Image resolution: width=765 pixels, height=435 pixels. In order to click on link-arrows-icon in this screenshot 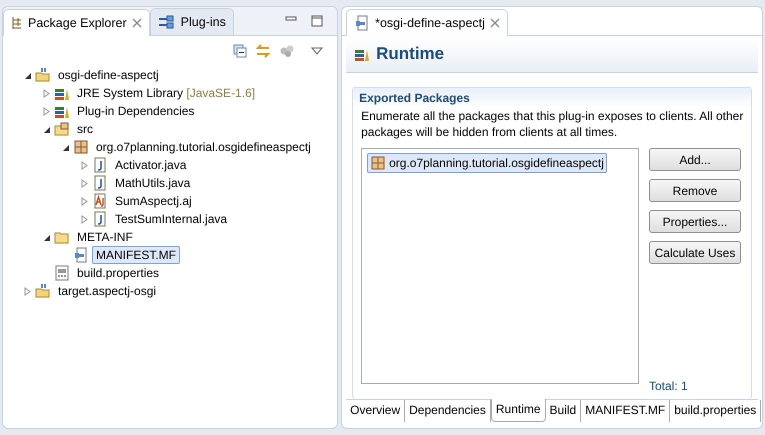, I will do `click(263, 51)`.